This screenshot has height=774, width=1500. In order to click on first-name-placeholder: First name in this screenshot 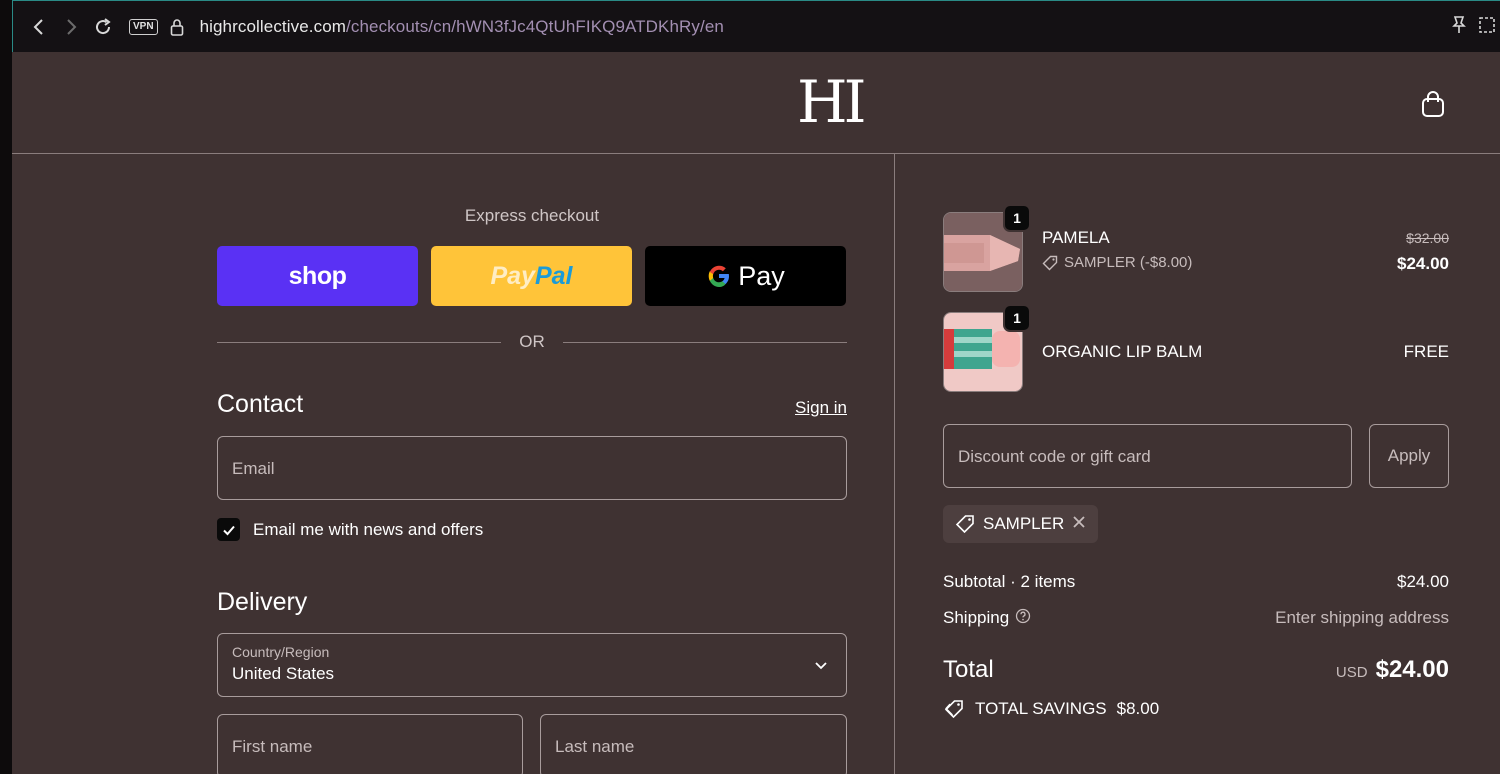, I will do `click(272, 746)`.